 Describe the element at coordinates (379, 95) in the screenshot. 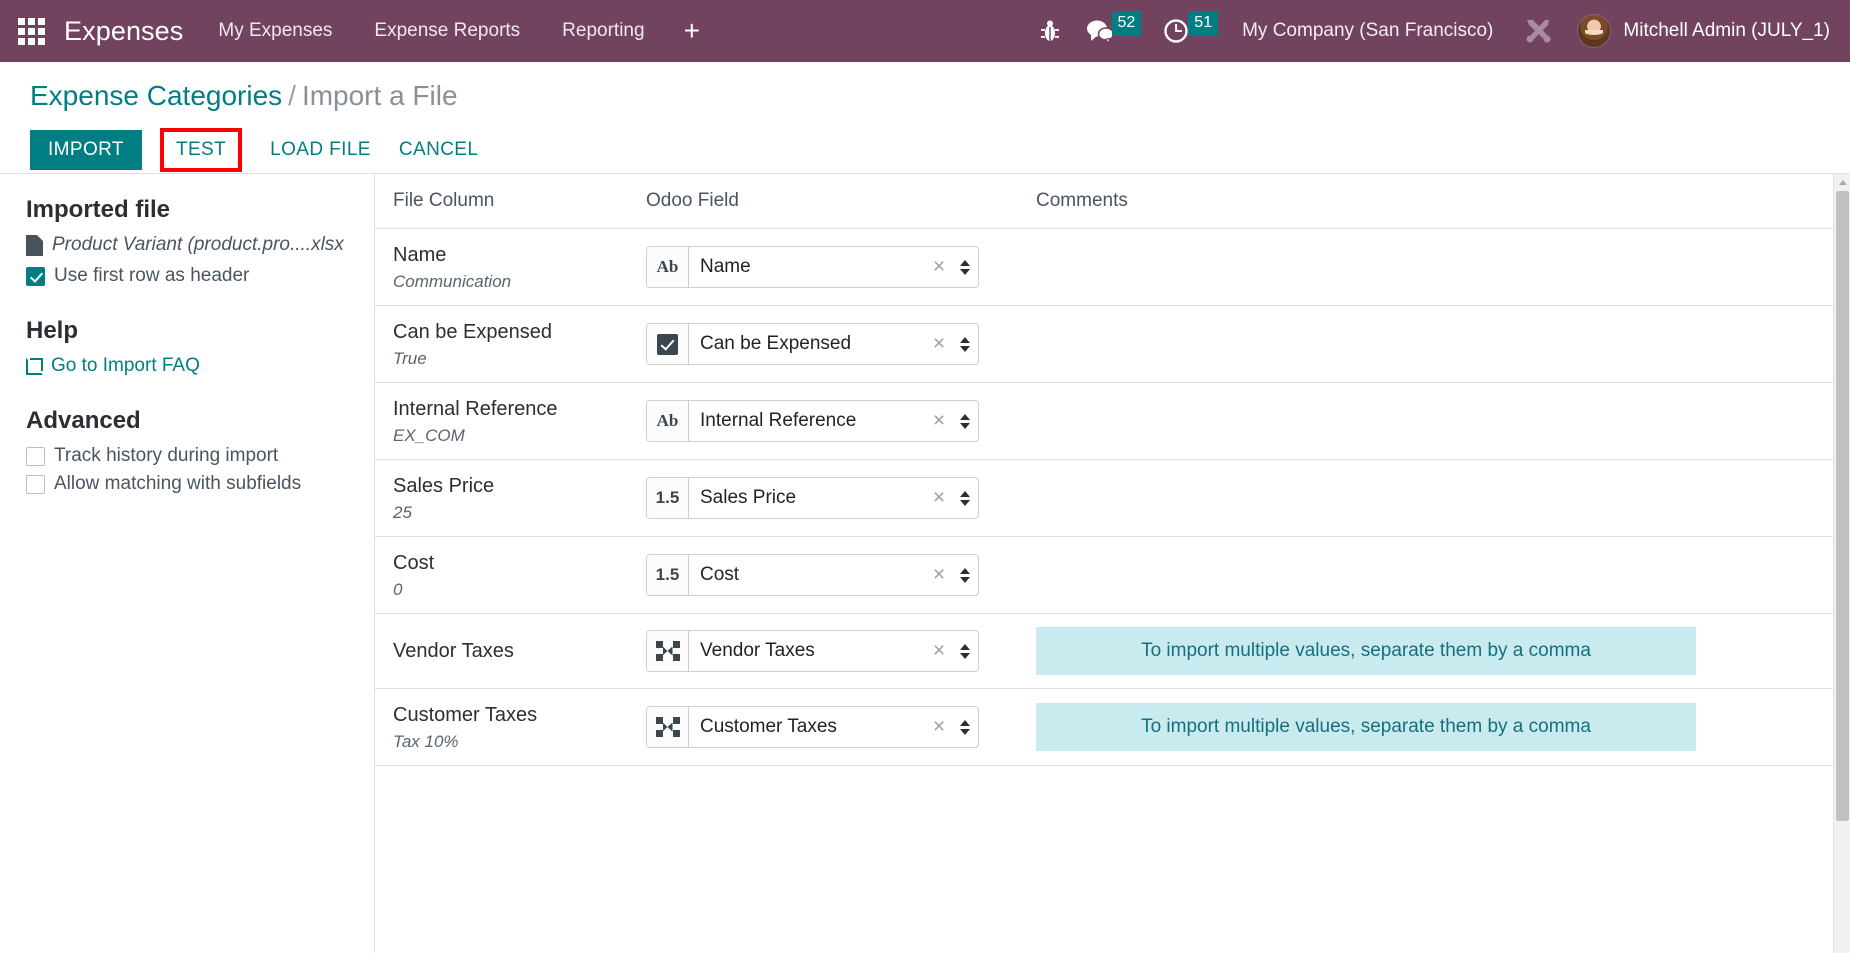

I see `breadcrumb-current: Import a File` at that location.